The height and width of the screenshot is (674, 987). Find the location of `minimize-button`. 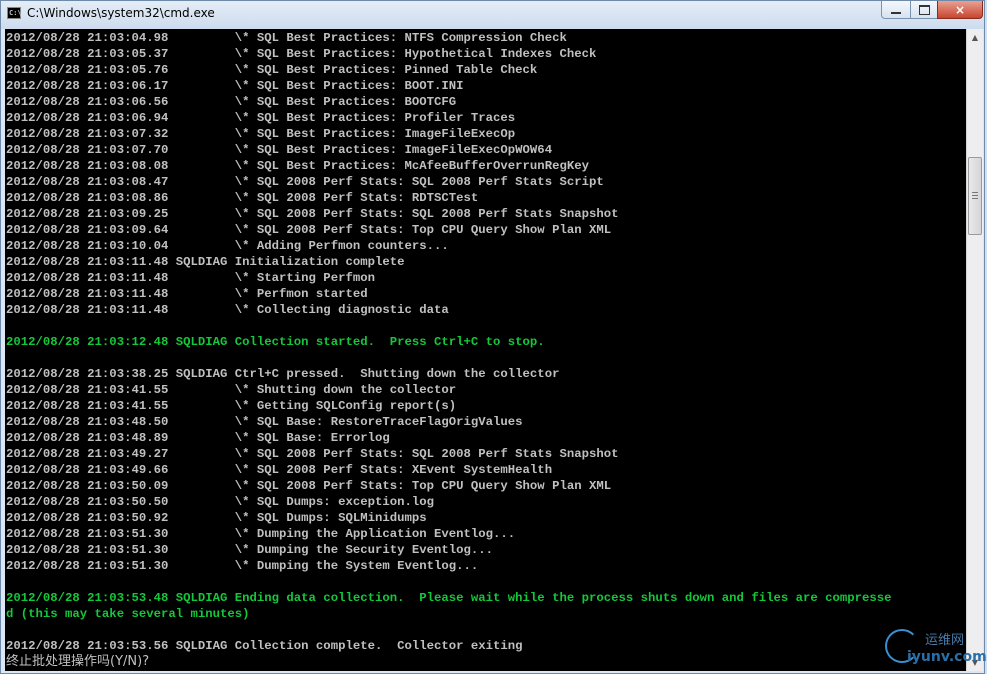

minimize-button is located at coordinates (896, 10).